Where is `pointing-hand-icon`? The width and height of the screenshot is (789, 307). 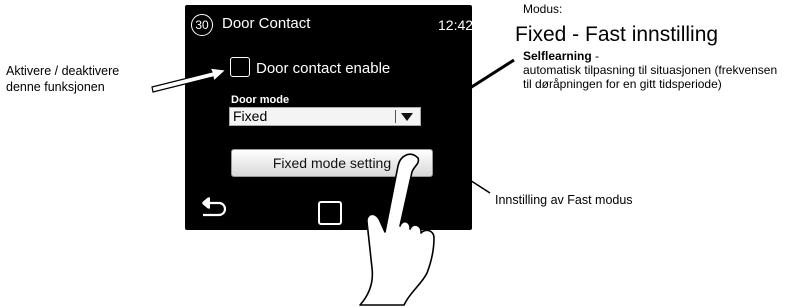 pointing-hand-icon is located at coordinates (397, 229).